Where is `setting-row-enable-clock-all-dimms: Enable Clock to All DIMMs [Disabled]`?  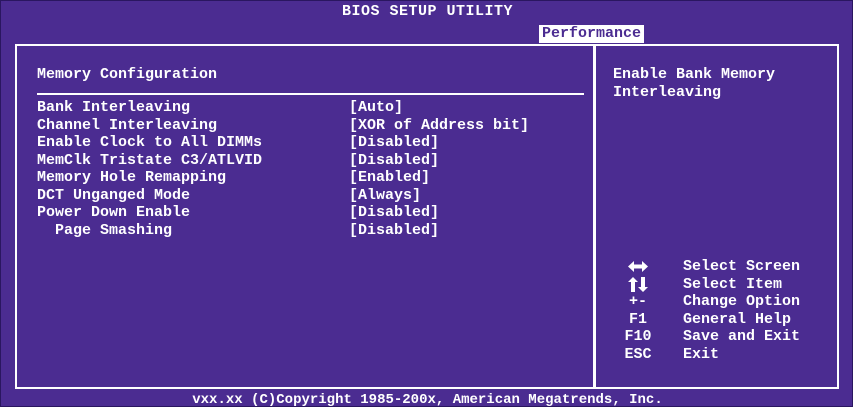 setting-row-enable-clock-all-dimms: Enable Clock to All DIMMs [Disabled] is located at coordinates (312, 143).